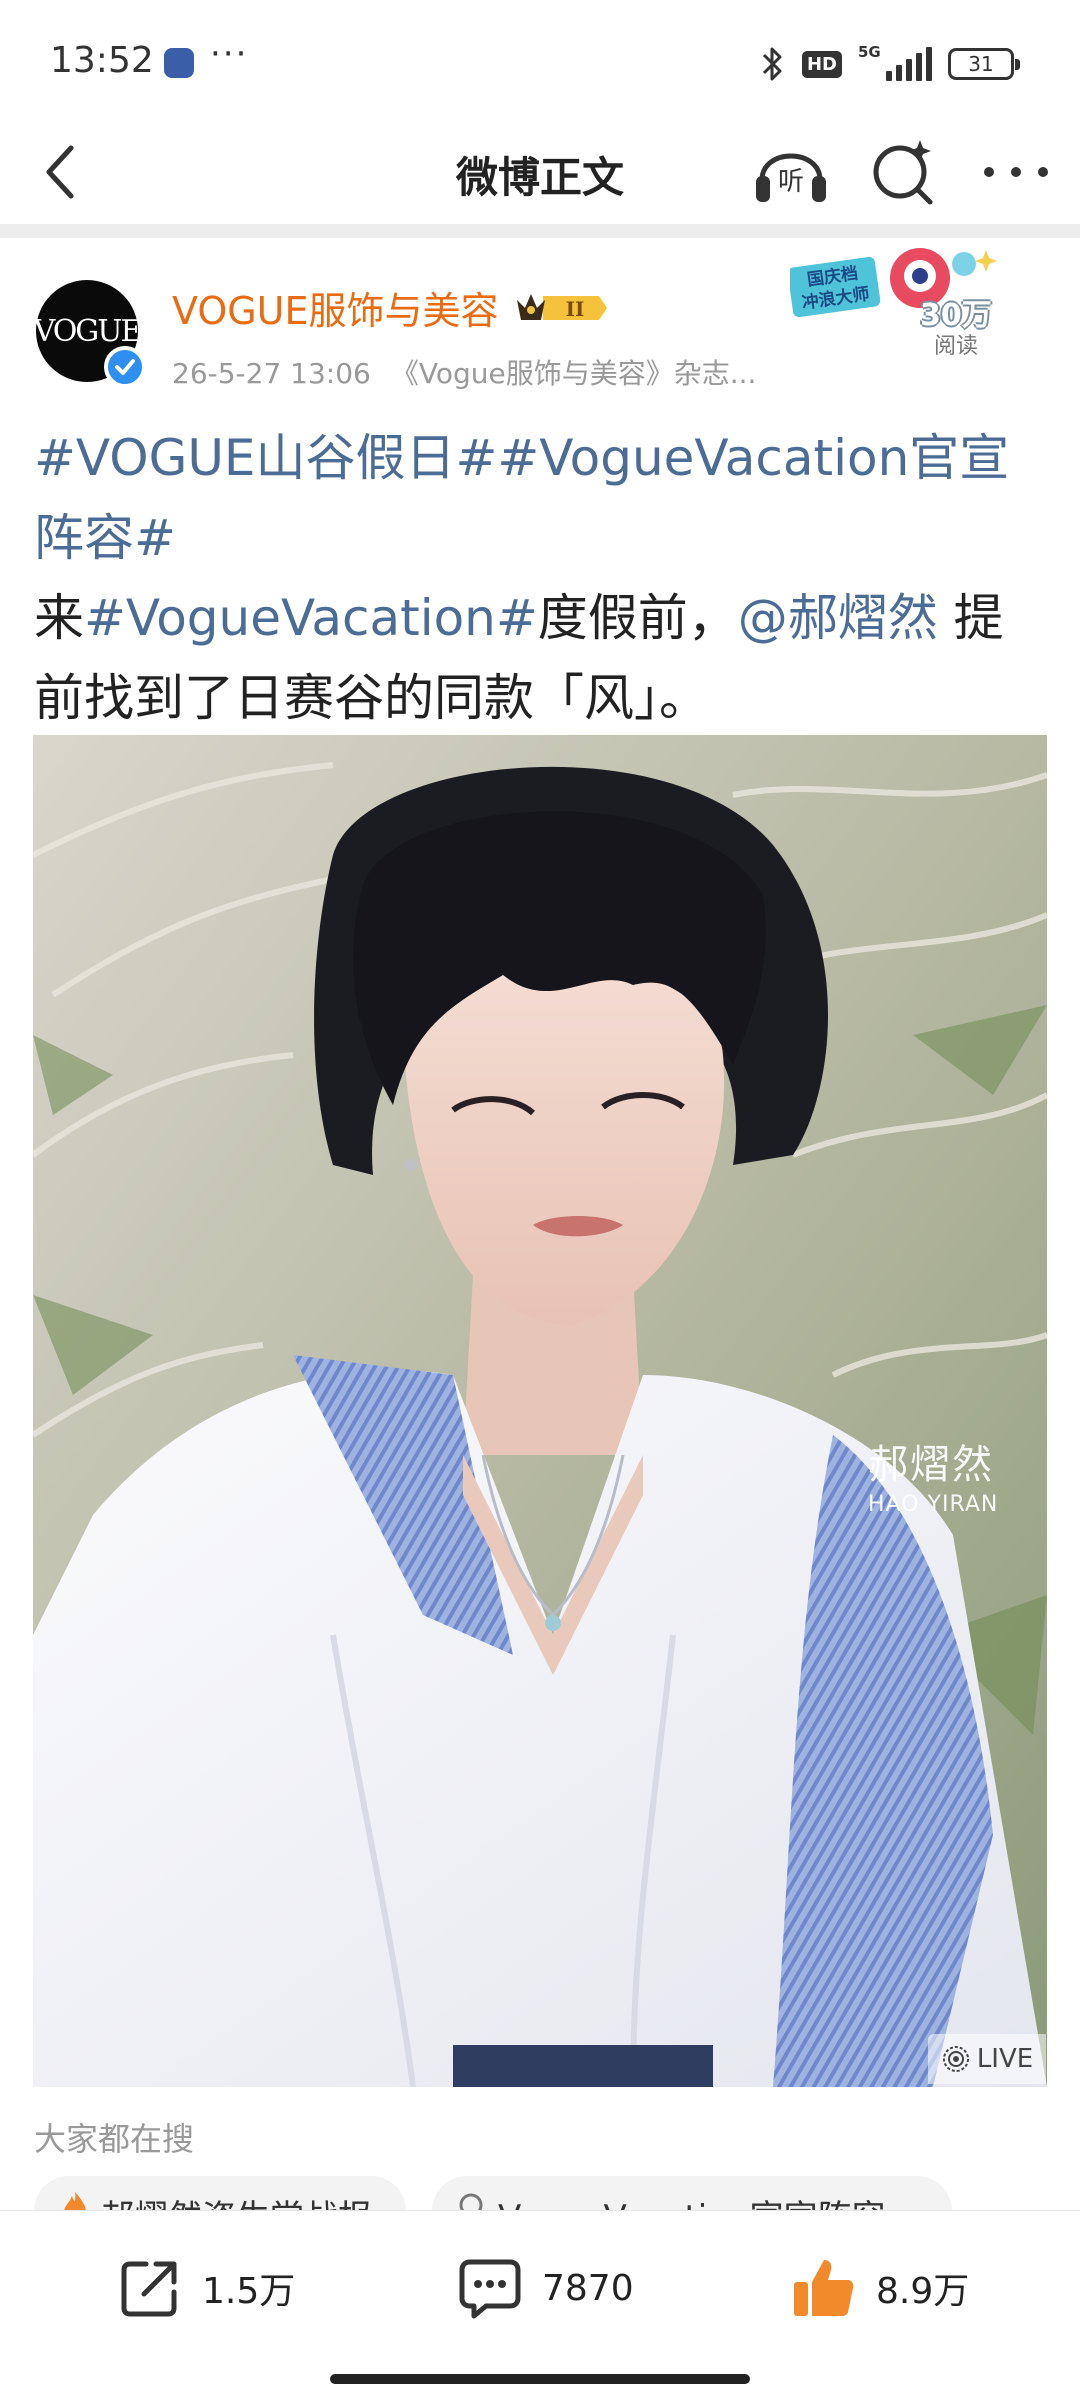 The image size is (1080, 2403). I want to click on photo-caption-en: HAO YIRAN, so click(933, 1504).